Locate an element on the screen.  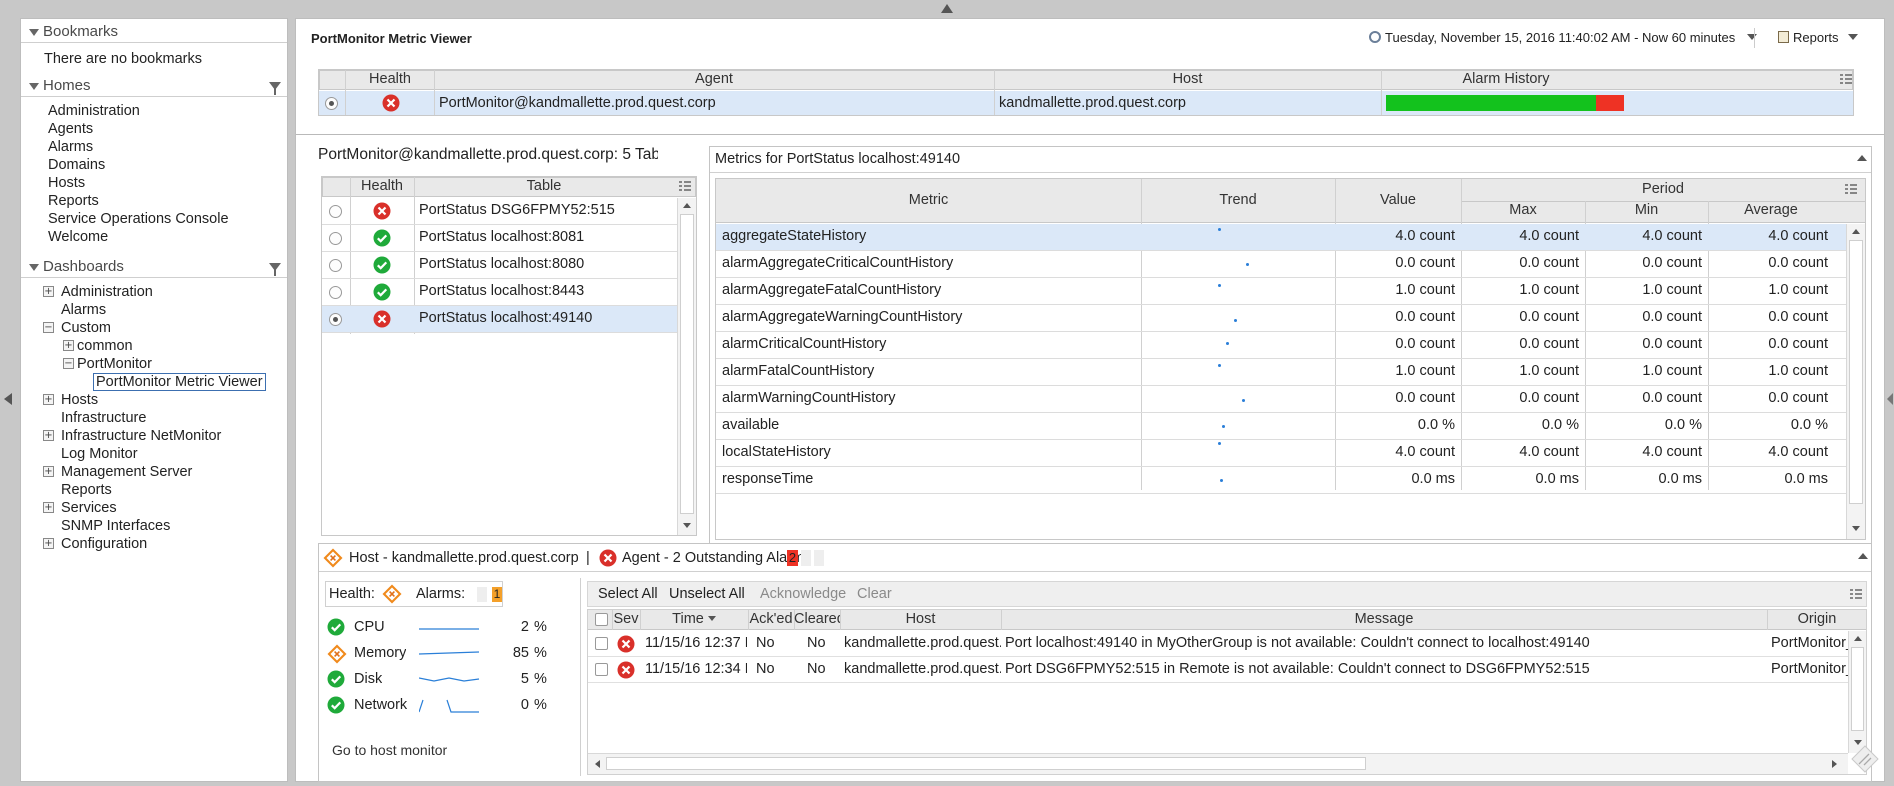
dashboards-header: Dashboards is located at coordinates (154, 267).